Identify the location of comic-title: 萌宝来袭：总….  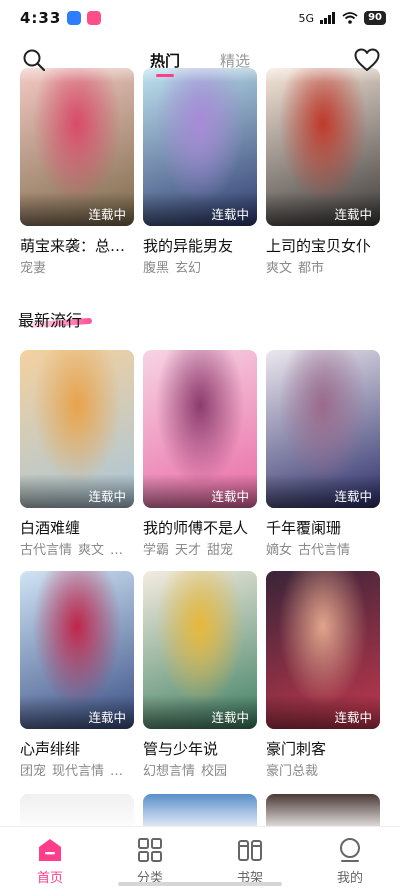
(77, 246).